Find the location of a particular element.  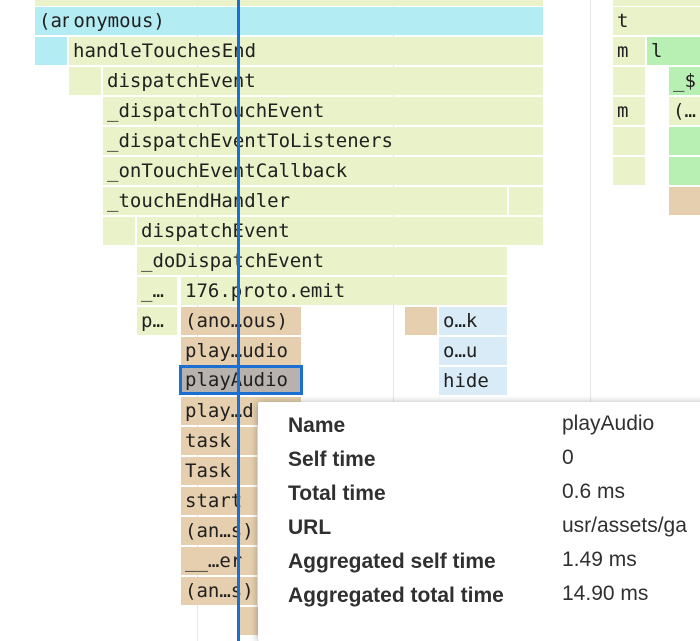

flame-bar: _dispatchTouchEvent is located at coordinates (323, 111).